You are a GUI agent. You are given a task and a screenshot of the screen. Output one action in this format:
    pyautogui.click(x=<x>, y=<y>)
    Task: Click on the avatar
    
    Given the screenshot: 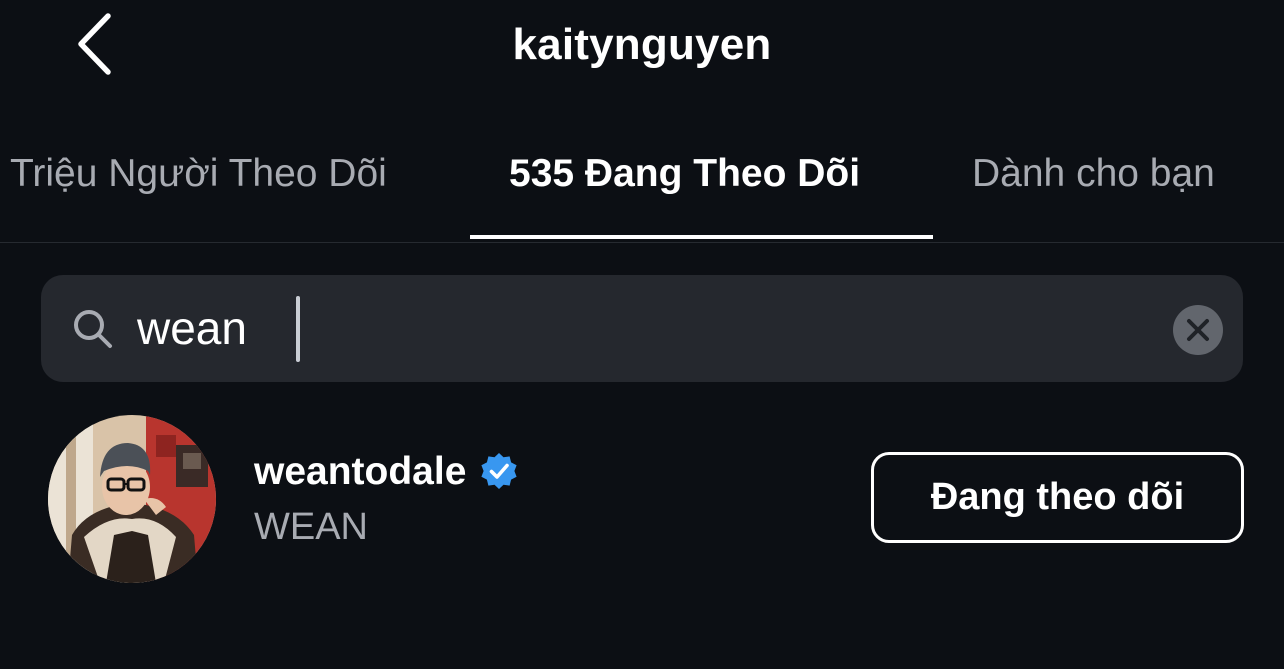 What is the action you would take?
    pyautogui.click(x=132, y=499)
    